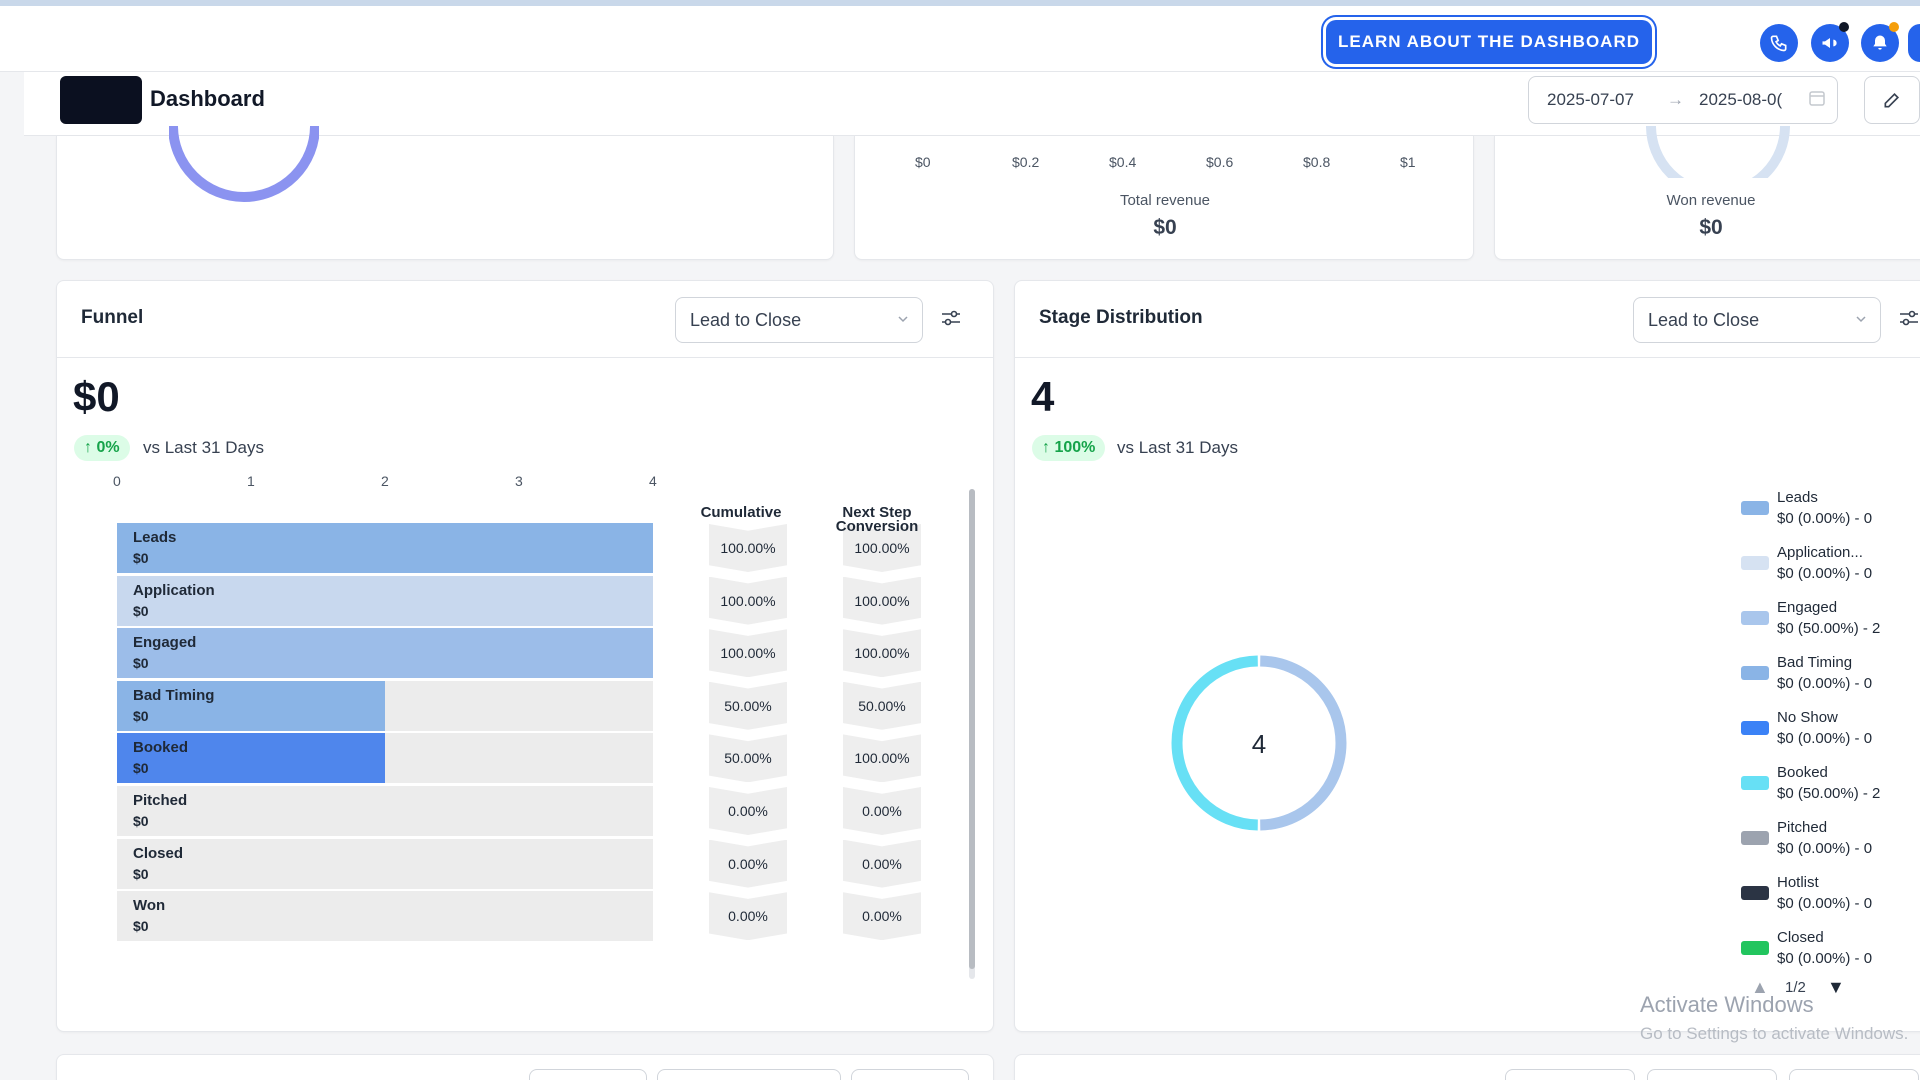 This screenshot has height=1080, width=1920. What do you see at coordinates (1026, 162) in the screenshot?
I see `revenue-tick-label: $0.2` at bounding box center [1026, 162].